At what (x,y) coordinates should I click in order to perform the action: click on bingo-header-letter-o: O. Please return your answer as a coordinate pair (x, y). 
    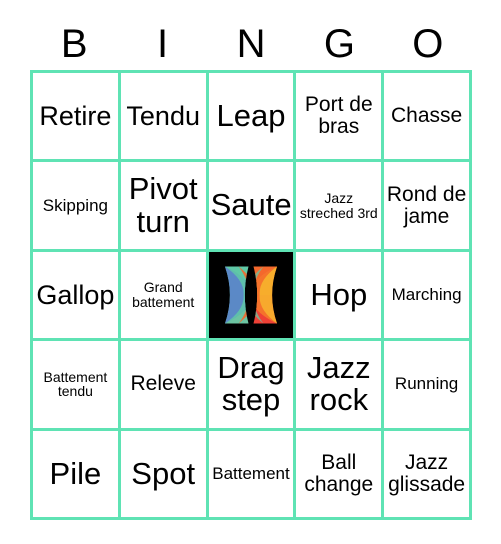
    Looking at the image, I should click on (428, 44).